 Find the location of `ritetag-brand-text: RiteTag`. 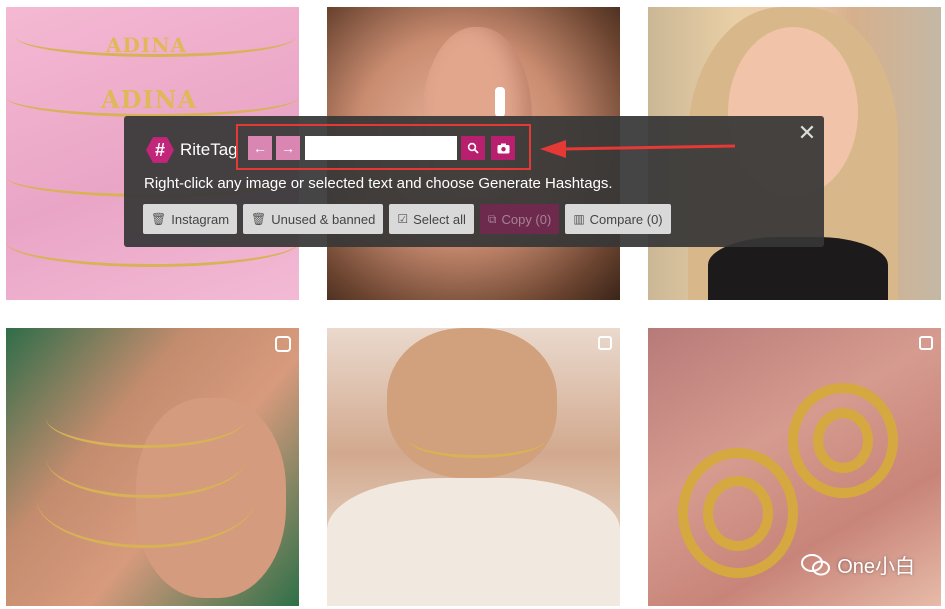

ritetag-brand-text: RiteTag is located at coordinates (209, 149).